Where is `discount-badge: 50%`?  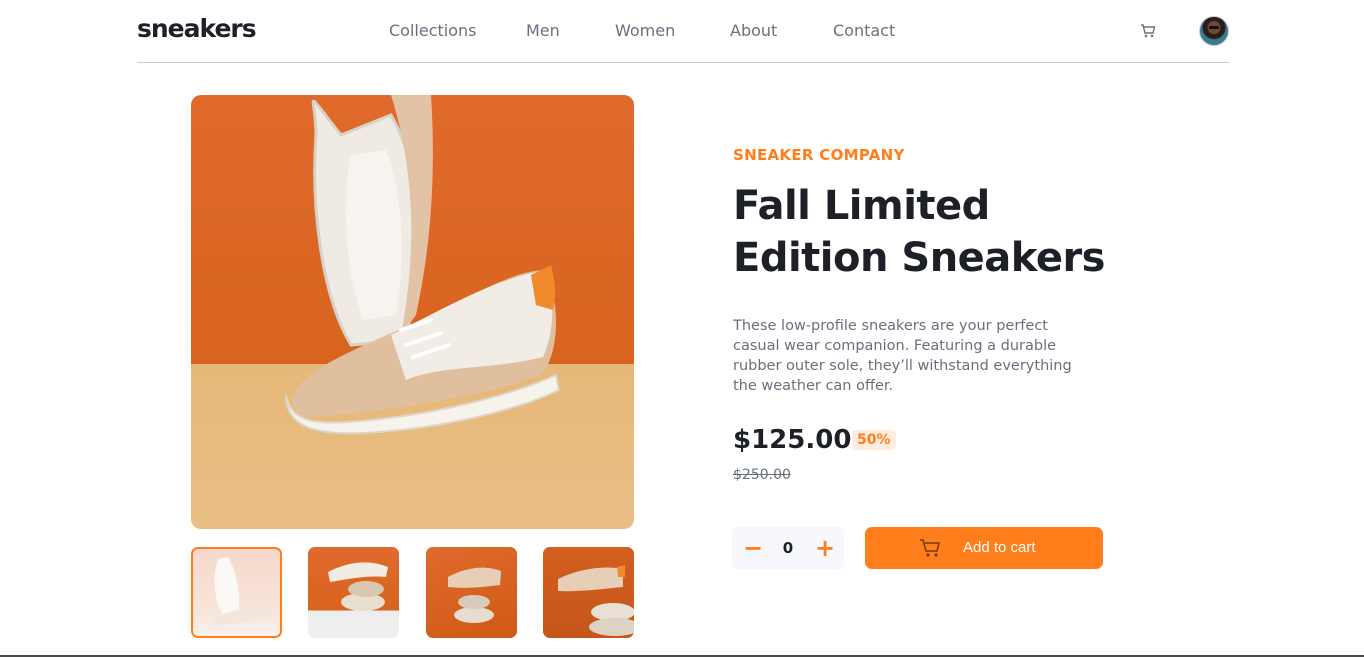
discount-badge: 50% is located at coordinates (874, 440).